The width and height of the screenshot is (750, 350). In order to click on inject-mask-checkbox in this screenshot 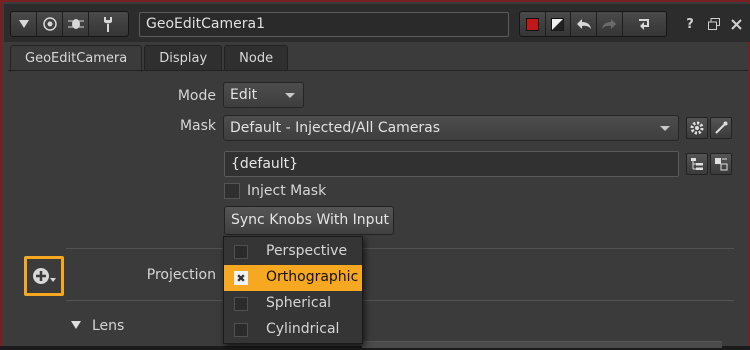, I will do `click(232, 191)`.